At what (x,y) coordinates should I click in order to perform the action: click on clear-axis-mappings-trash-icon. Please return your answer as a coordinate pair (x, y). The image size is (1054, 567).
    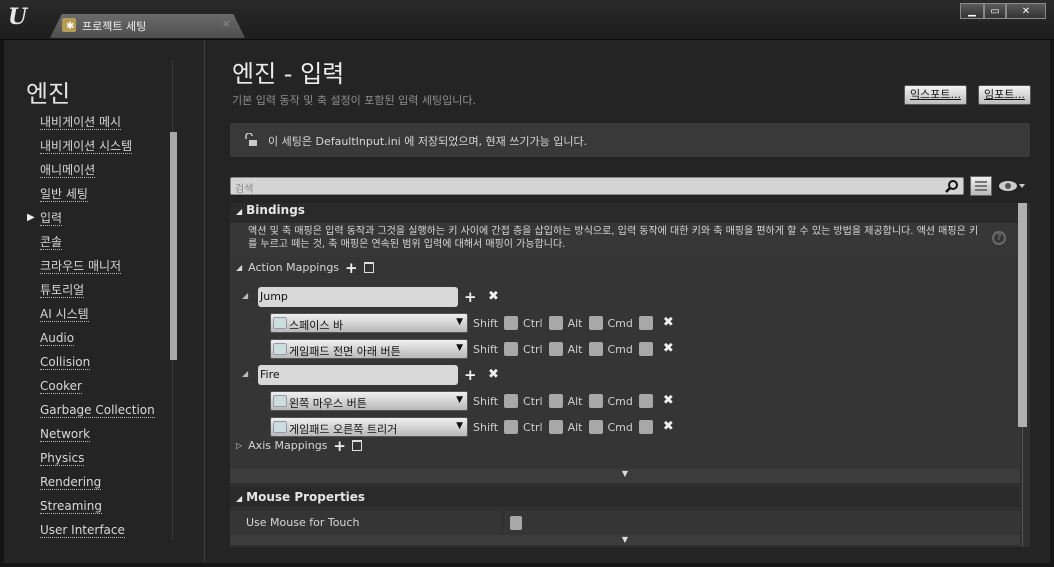
    Looking at the image, I should click on (357, 445).